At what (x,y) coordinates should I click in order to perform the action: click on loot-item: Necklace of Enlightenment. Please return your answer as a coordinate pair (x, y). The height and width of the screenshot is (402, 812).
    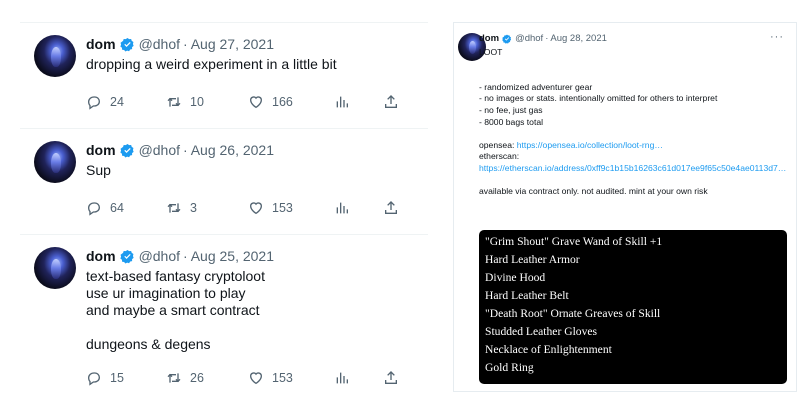
    Looking at the image, I should click on (548, 349).